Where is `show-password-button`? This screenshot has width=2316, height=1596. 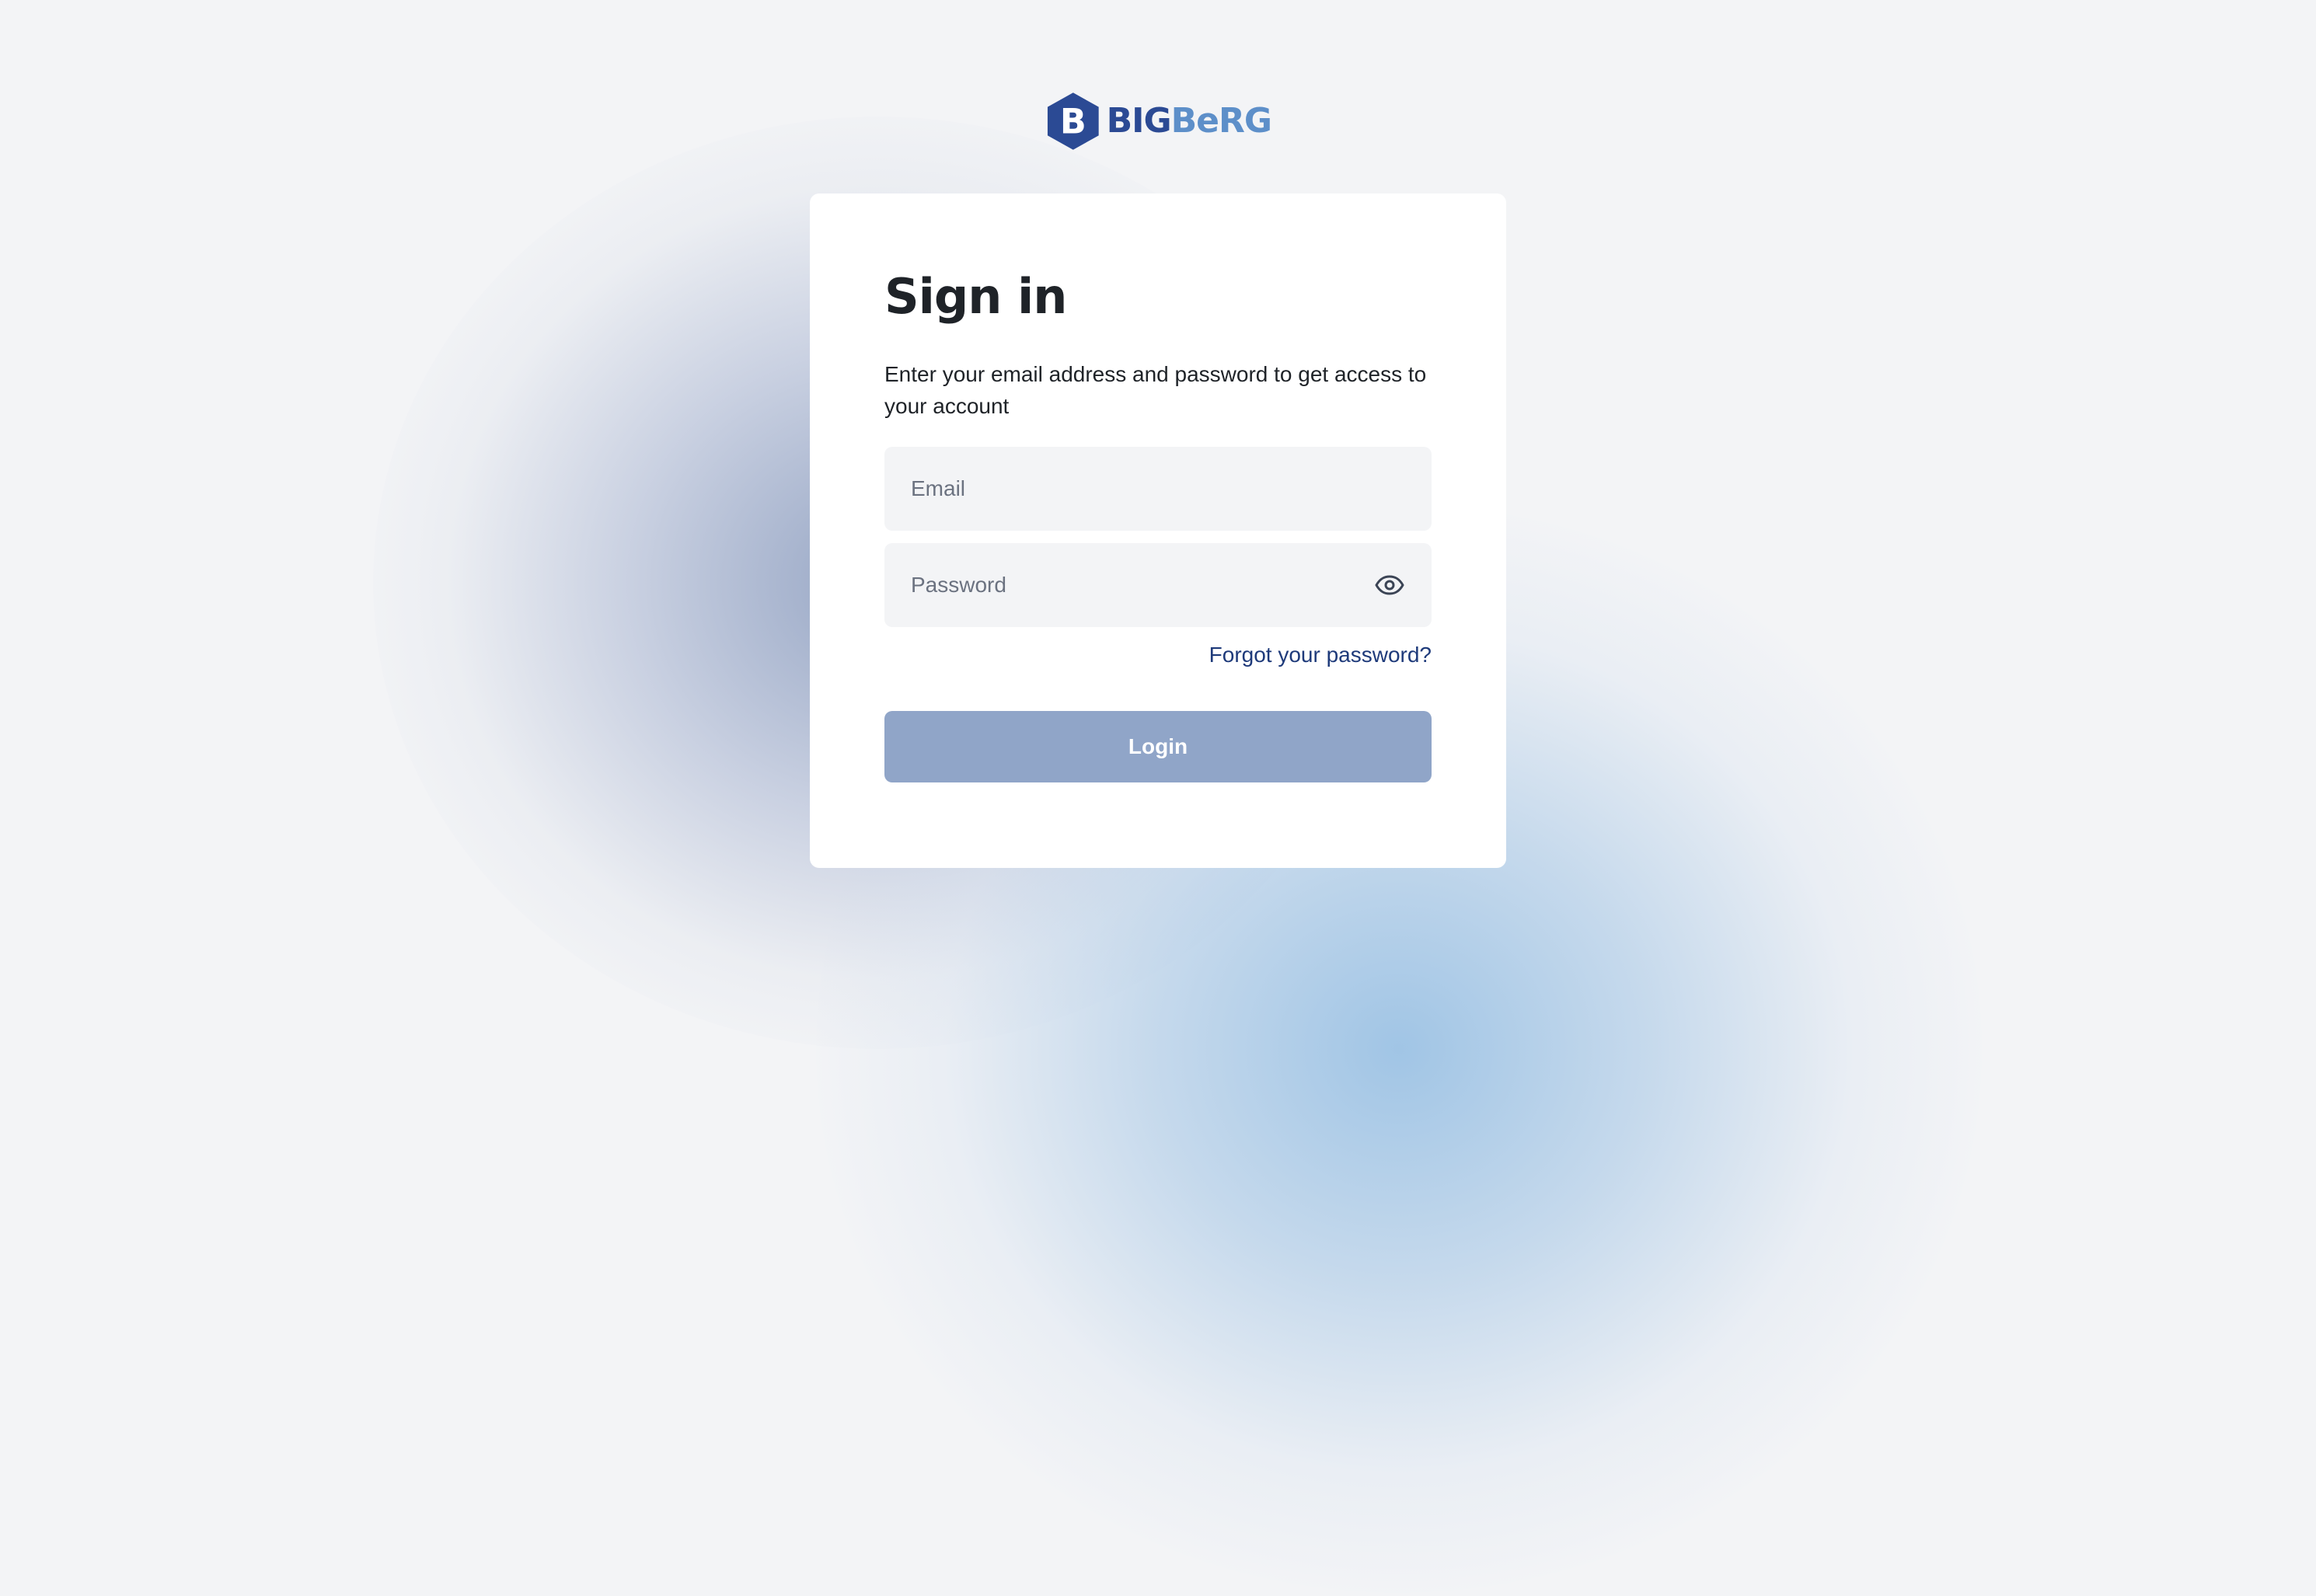 show-password-button is located at coordinates (1389, 585).